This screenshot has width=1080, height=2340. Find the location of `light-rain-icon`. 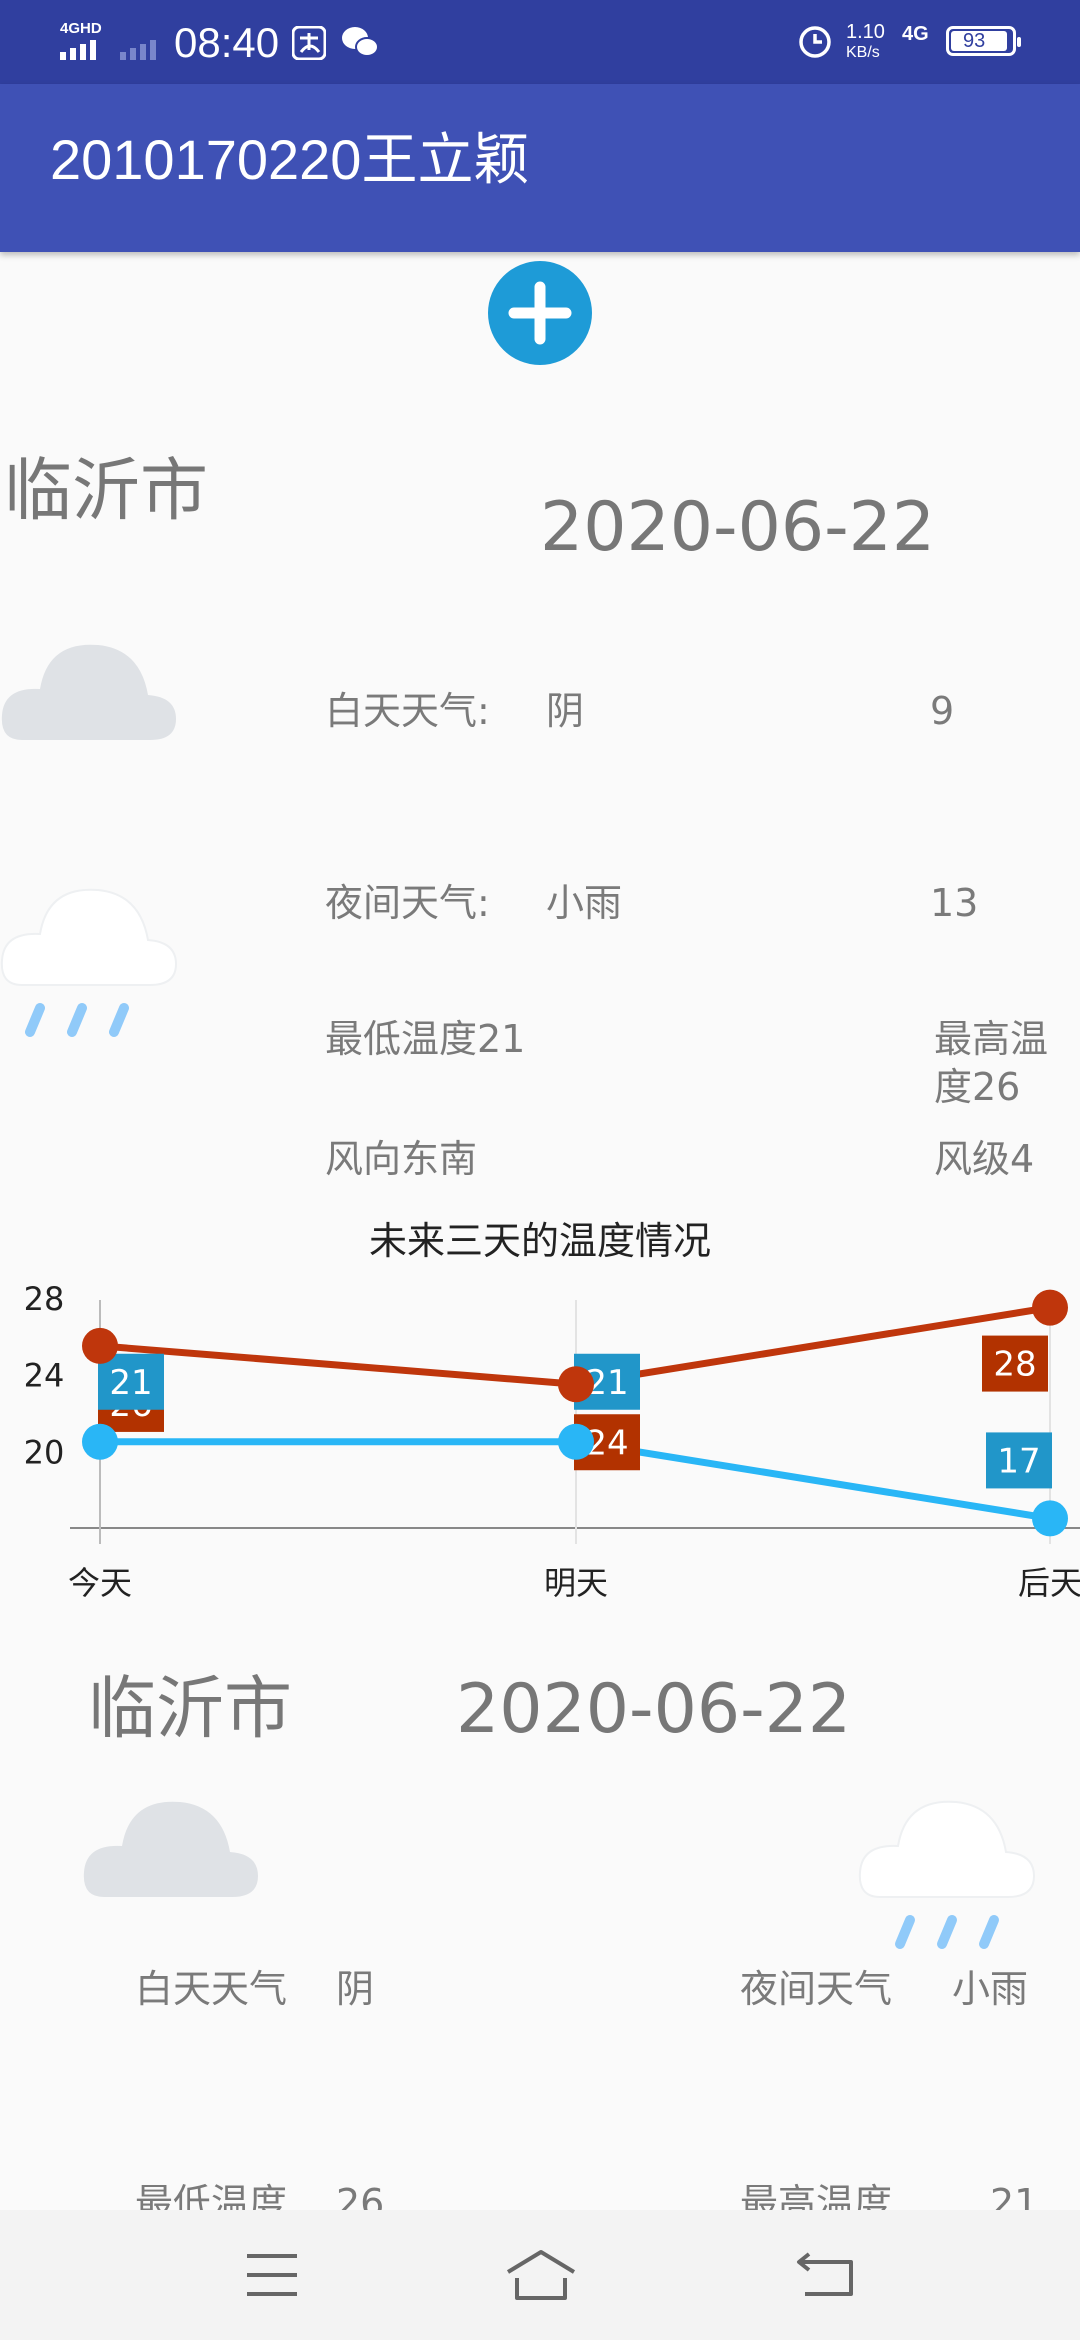

light-rain-icon is located at coordinates (89, 962).